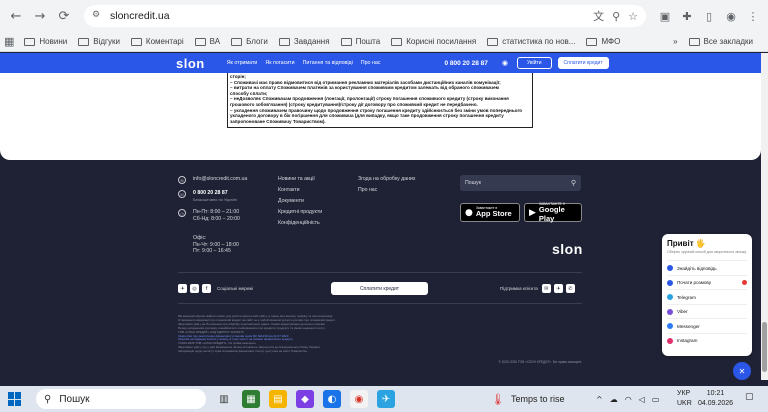  Describe the element at coordinates (490, 212) in the screenshot. I see `app-store-badge: ● Завантажте в App Store` at that location.